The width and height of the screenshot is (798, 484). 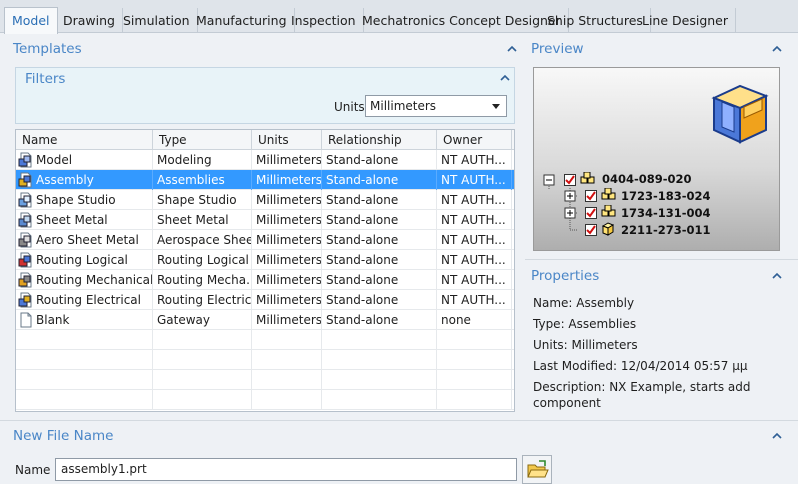 I want to click on tree-node-label: 0404-089-020, so click(x=647, y=179).